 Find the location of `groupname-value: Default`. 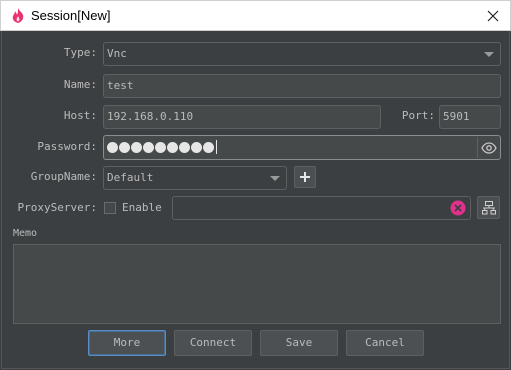

groupname-value: Default is located at coordinates (130, 177).